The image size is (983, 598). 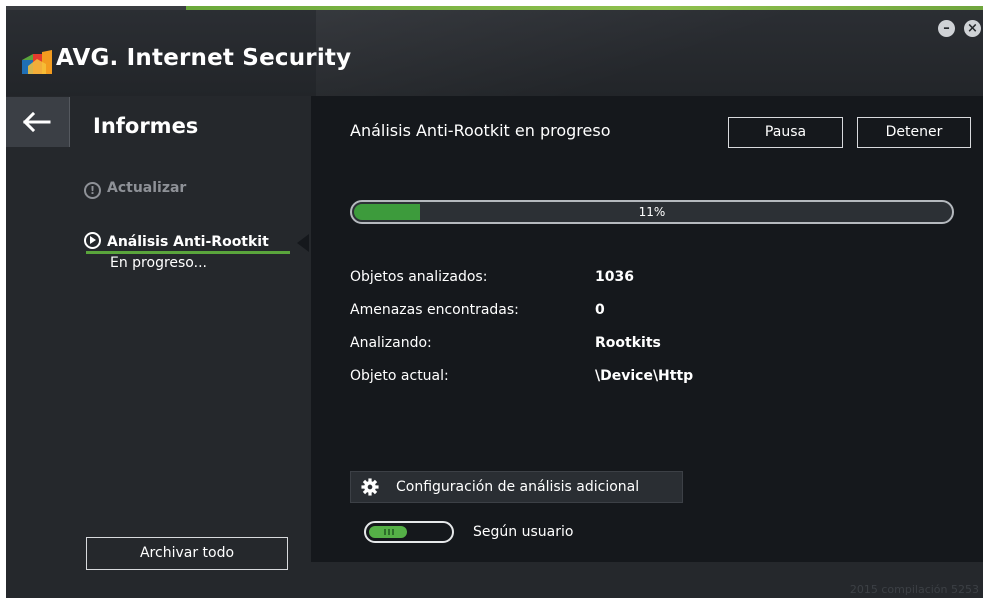 What do you see at coordinates (92, 190) in the screenshot?
I see `exclamation-circle-icon: !` at bounding box center [92, 190].